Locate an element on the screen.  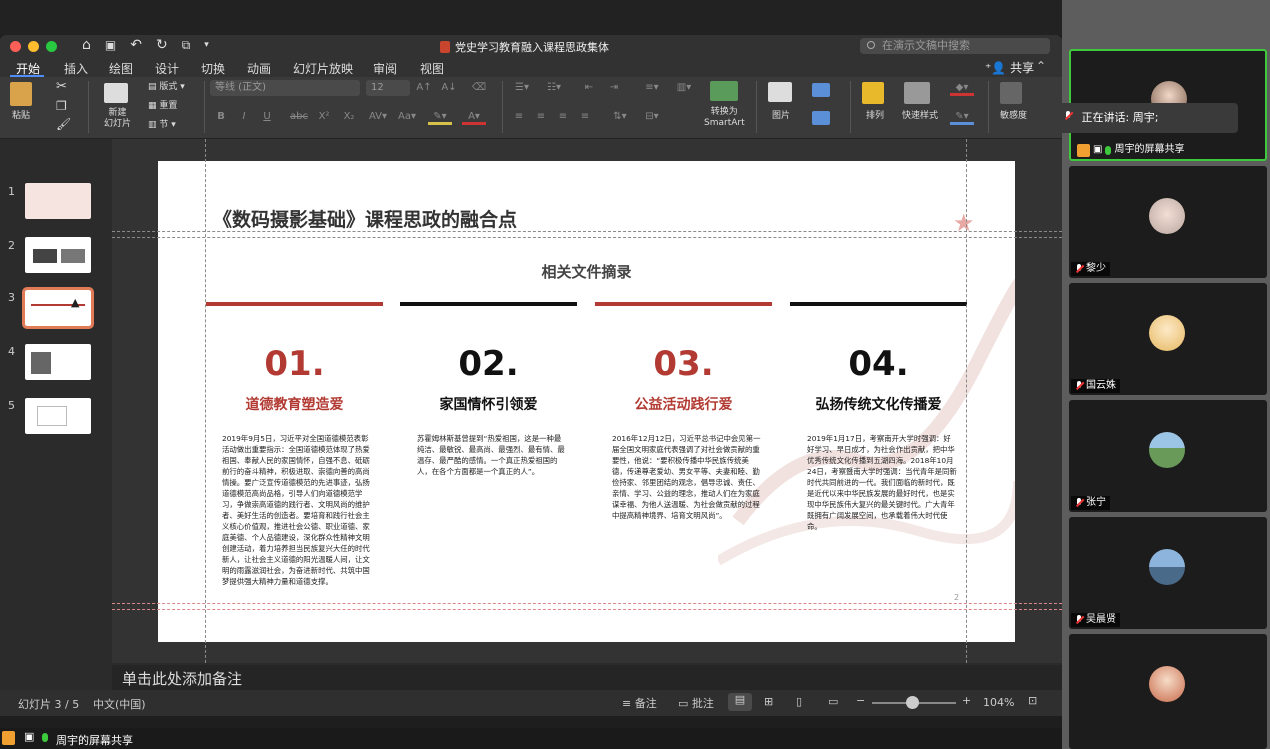
decrease-font-icon: A↓ is located at coordinates (449, 88).